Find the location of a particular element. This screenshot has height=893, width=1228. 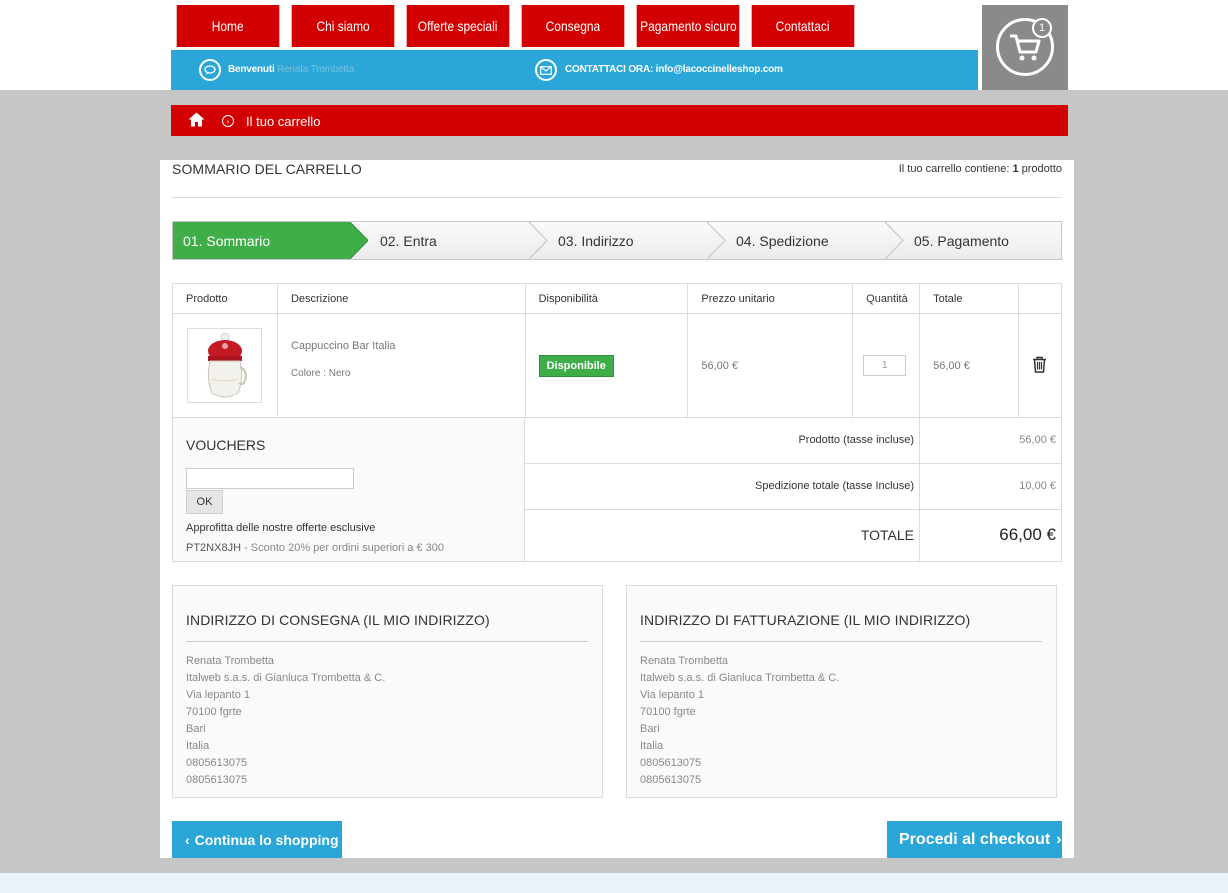

nav-consegna: Consegna is located at coordinates (573, 26).